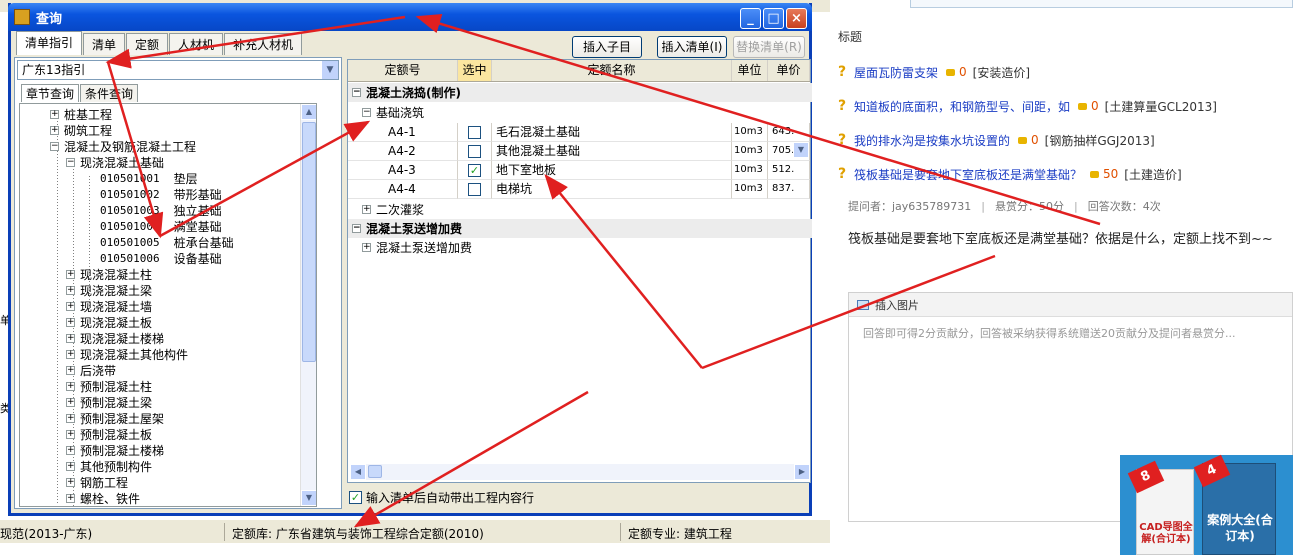  I want to click on question-link: 屋面瓦防雷支架, so click(896, 72).